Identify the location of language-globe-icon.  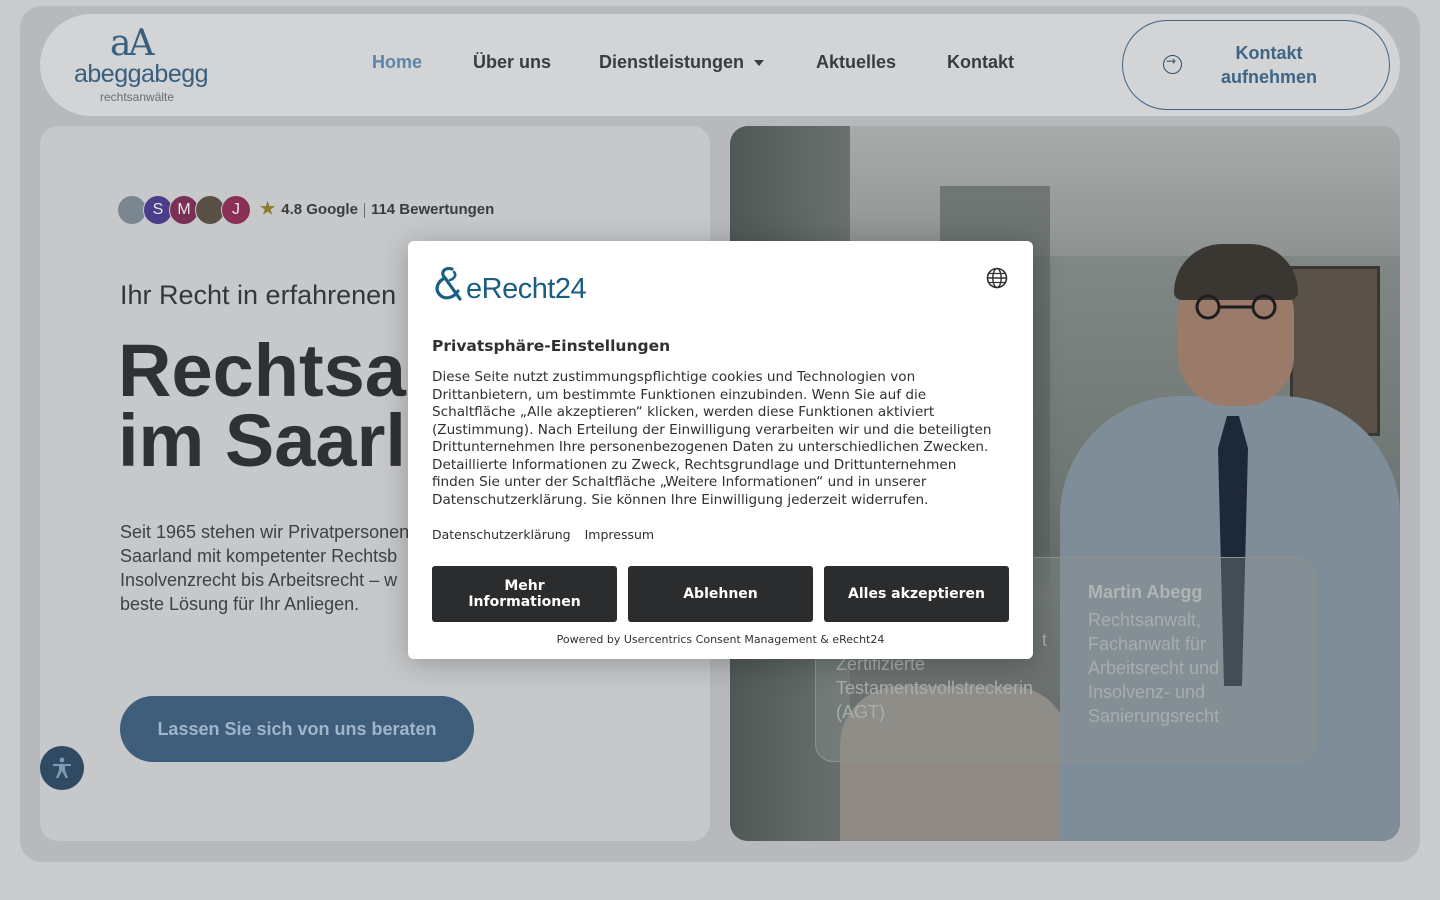
(997, 278).